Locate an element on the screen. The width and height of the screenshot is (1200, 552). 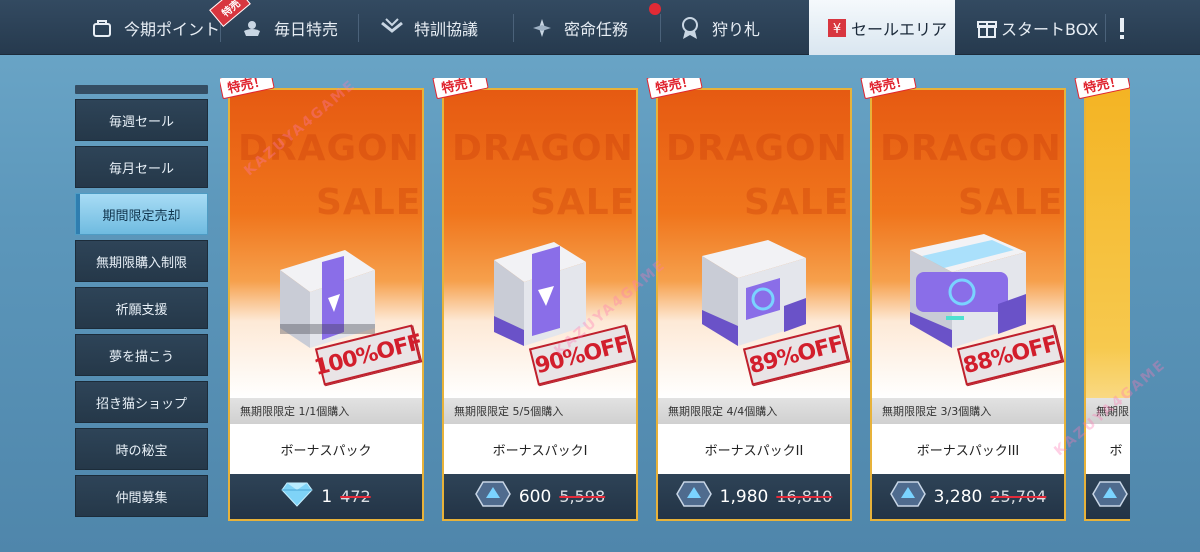
flower-icon is located at coordinates (252, 28).